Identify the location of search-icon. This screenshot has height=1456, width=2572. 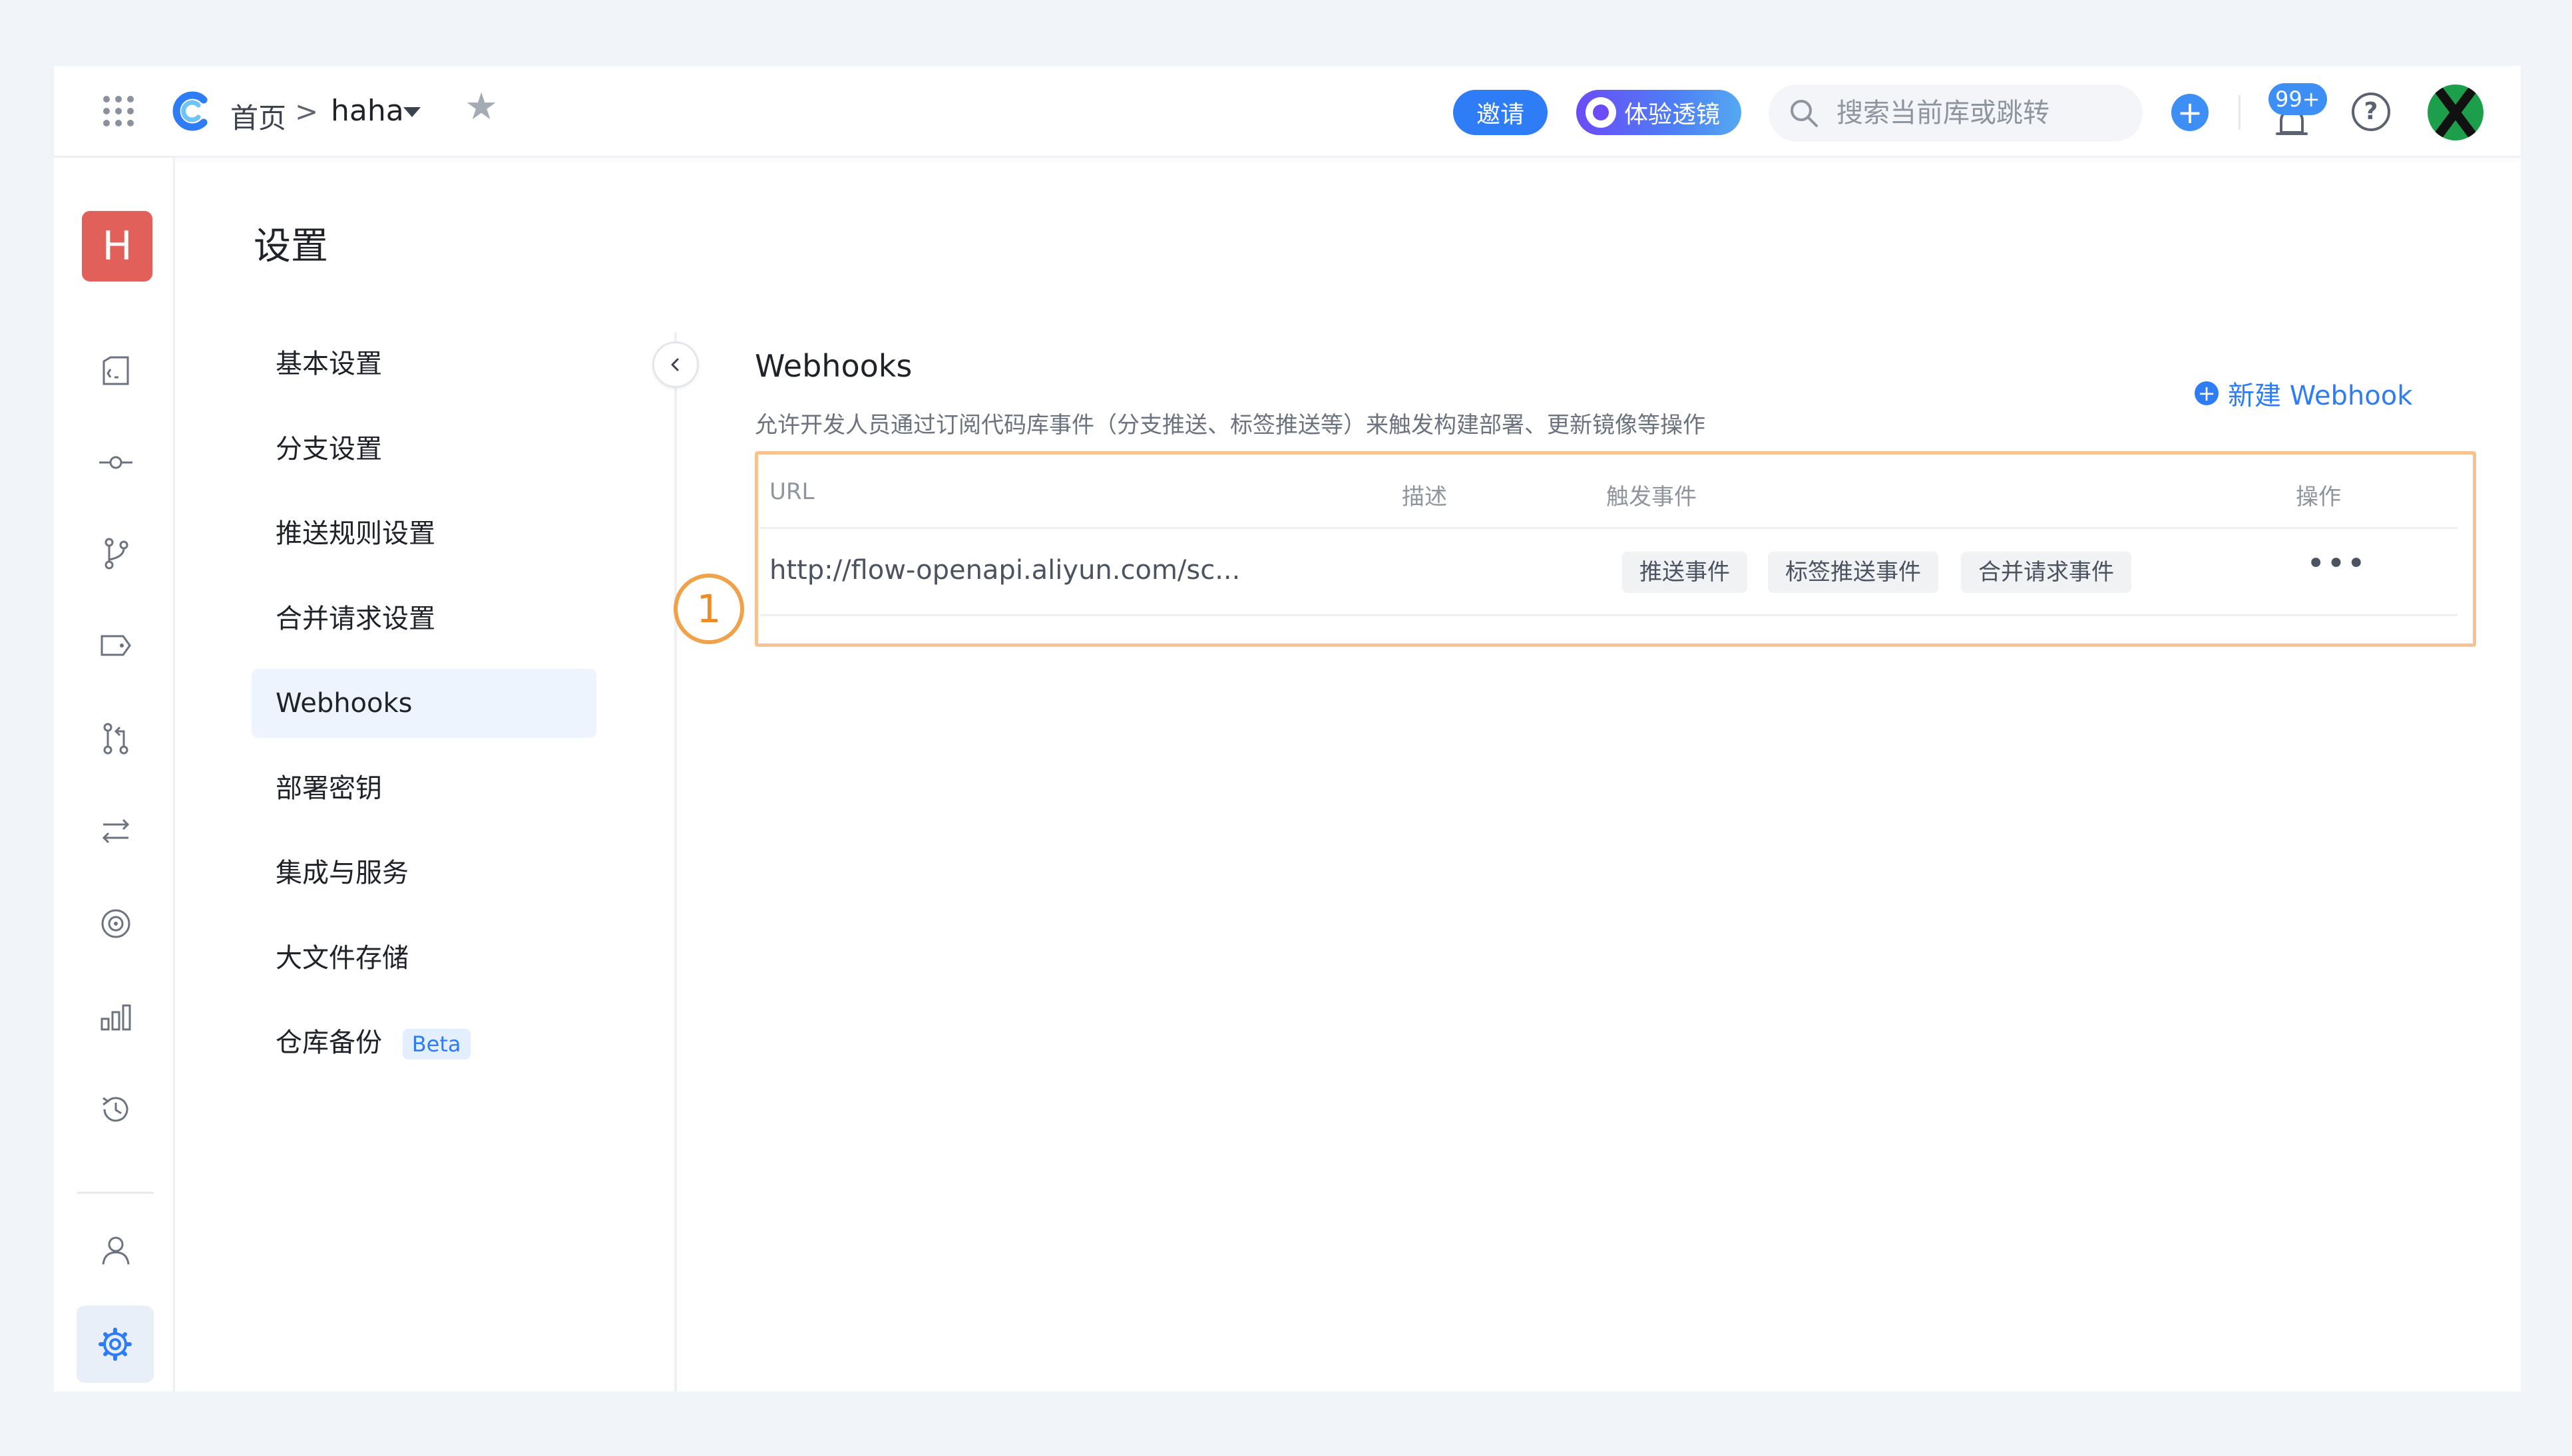
(1804, 114).